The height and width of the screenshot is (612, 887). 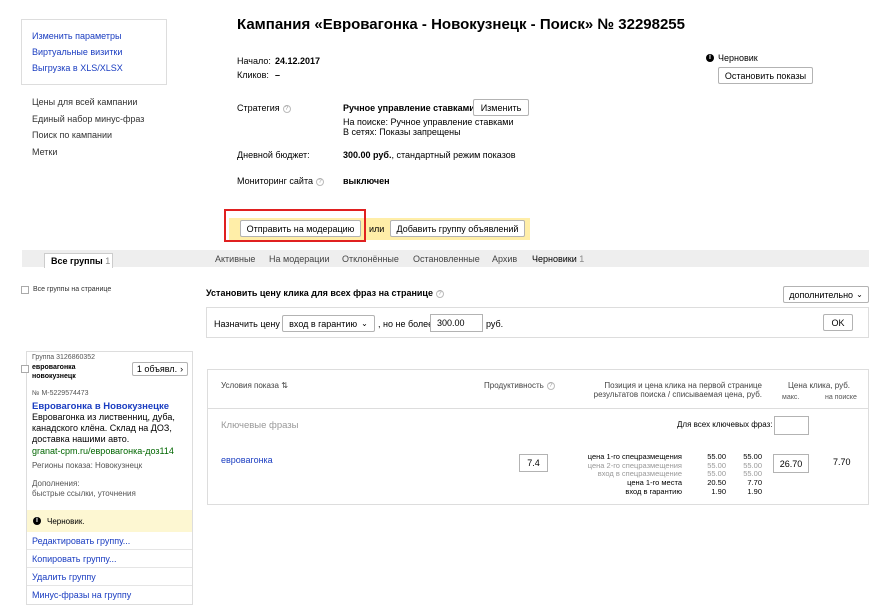 I want to click on col-price: Цена клика, руб., so click(x=819, y=385).